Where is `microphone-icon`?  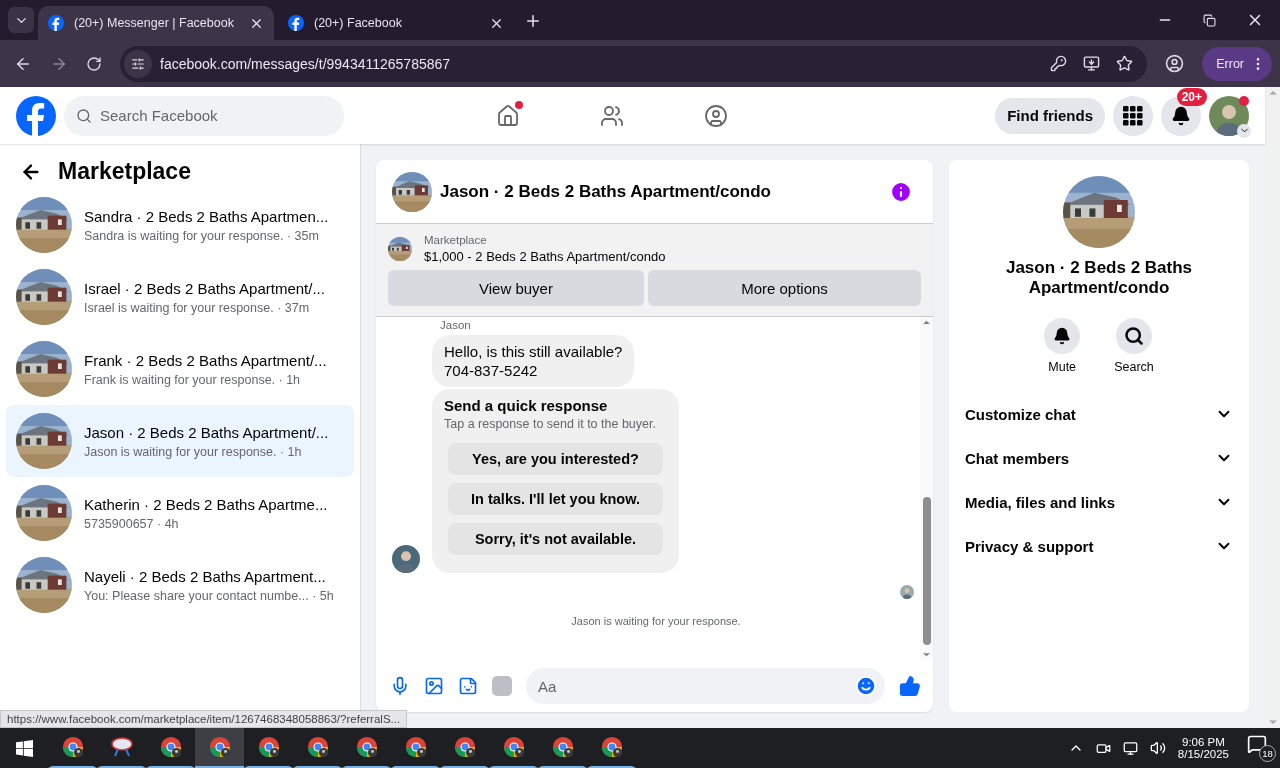 microphone-icon is located at coordinates (400, 686).